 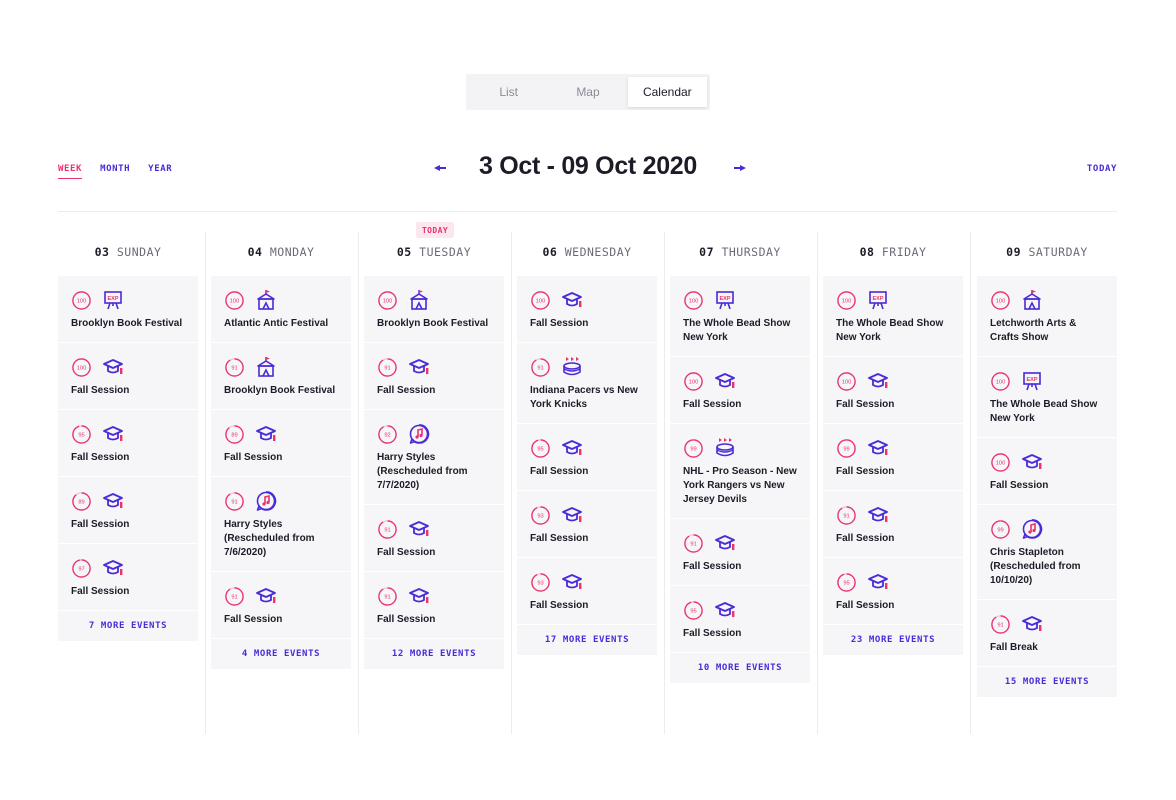 I want to click on previous-week-arrow-icon, so click(x=442, y=168).